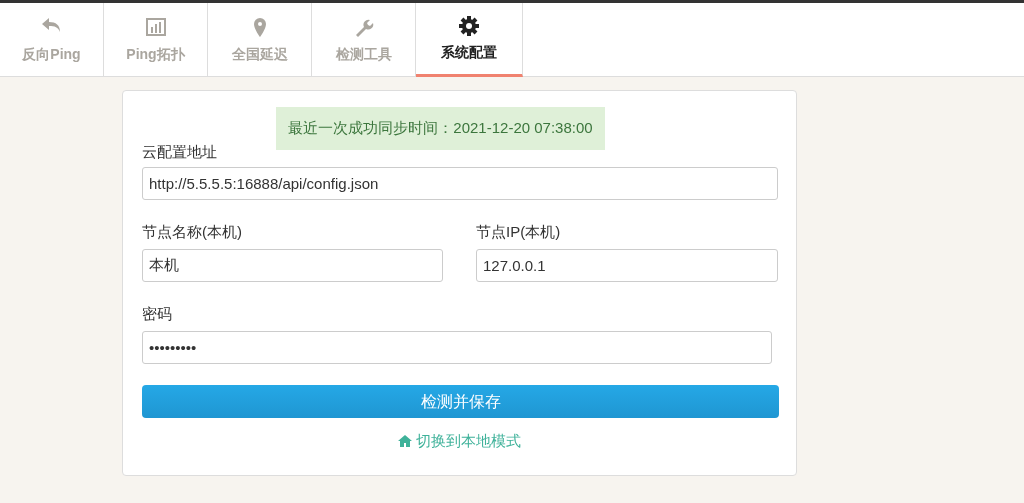  I want to click on home-icon, so click(405, 441).